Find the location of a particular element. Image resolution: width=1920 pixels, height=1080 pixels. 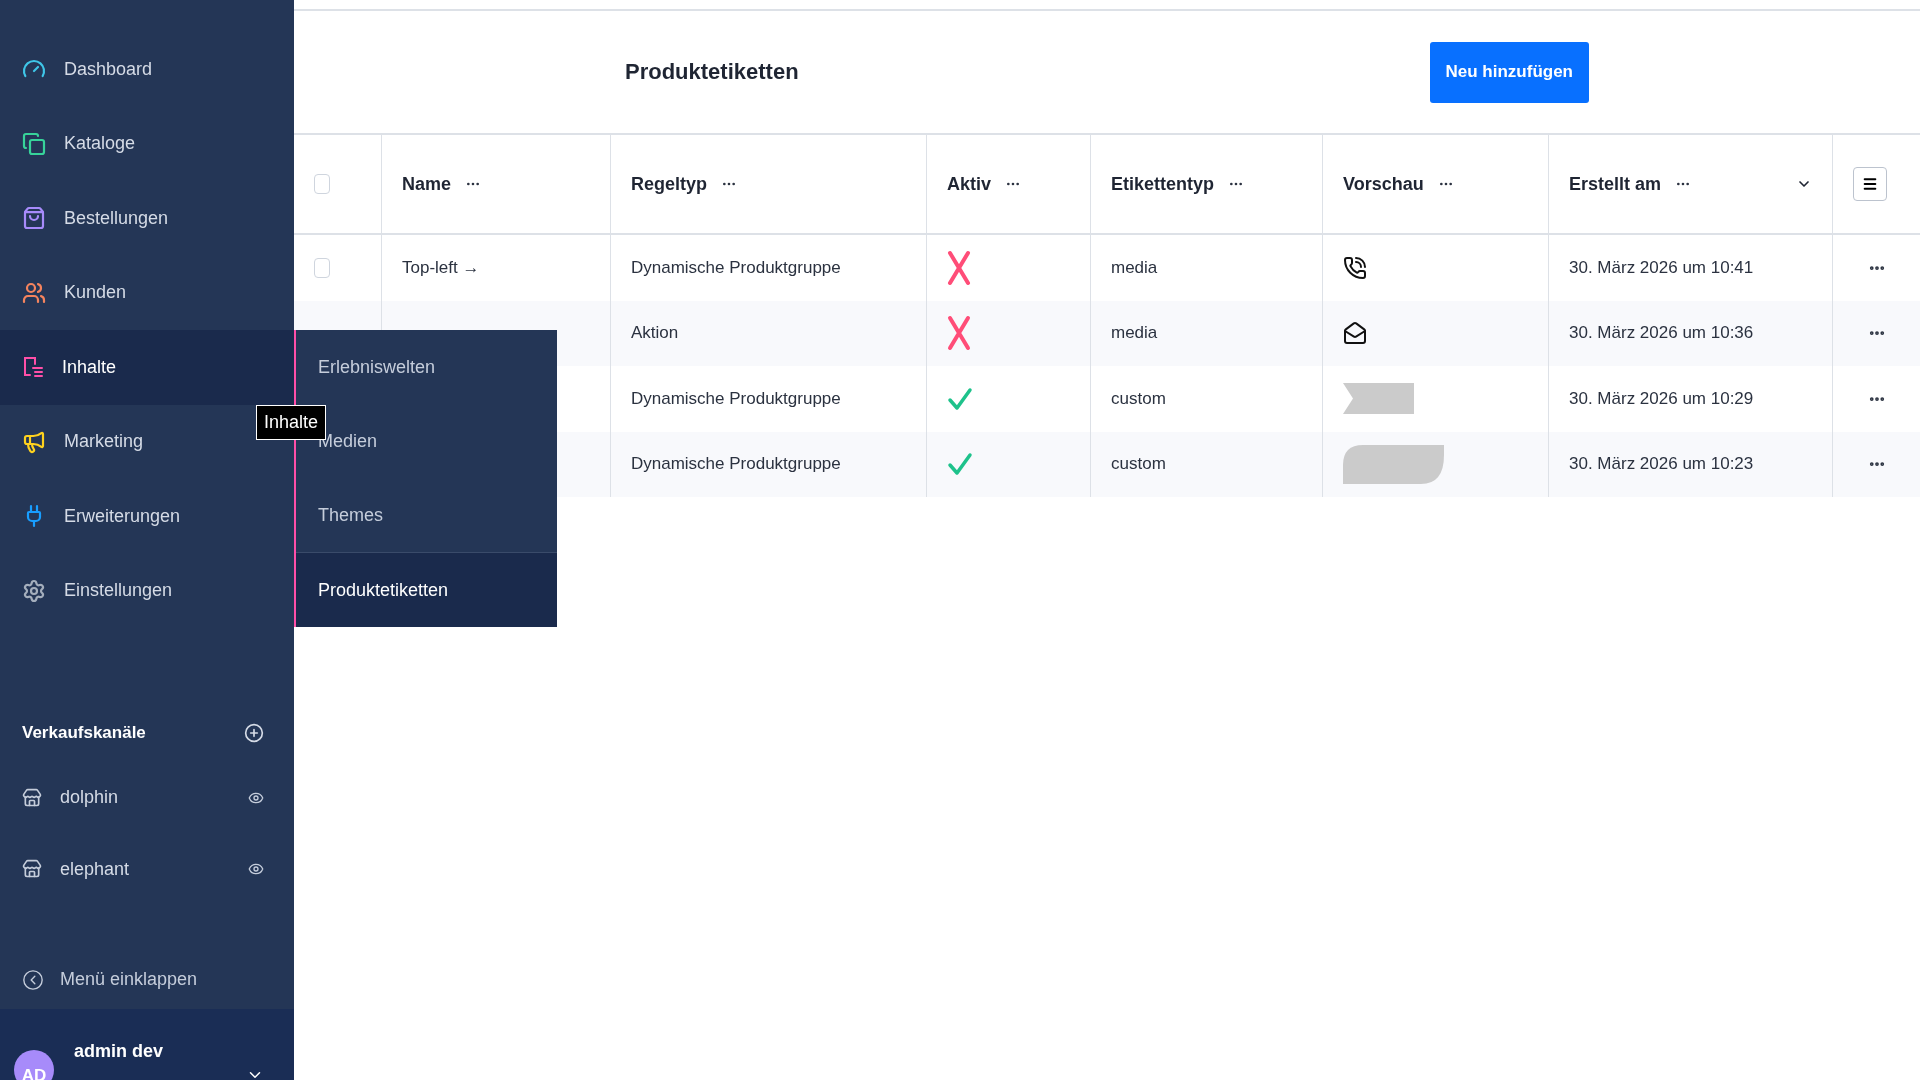

table-cell: 30. März 2026 um 10:23 is located at coordinates (1661, 464).